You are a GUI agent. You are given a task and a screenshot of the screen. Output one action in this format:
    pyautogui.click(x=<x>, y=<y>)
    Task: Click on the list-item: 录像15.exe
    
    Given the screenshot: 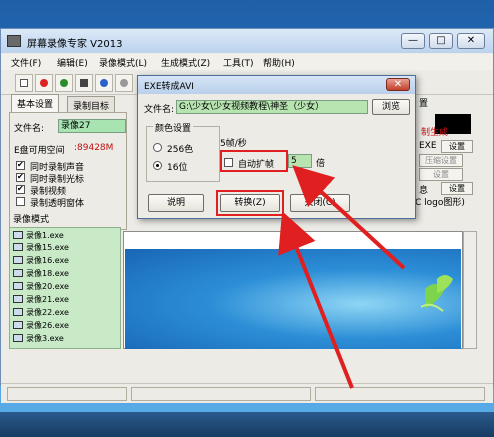 What is the action you would take?
    pyautogui.click(x=41, y=248)
    